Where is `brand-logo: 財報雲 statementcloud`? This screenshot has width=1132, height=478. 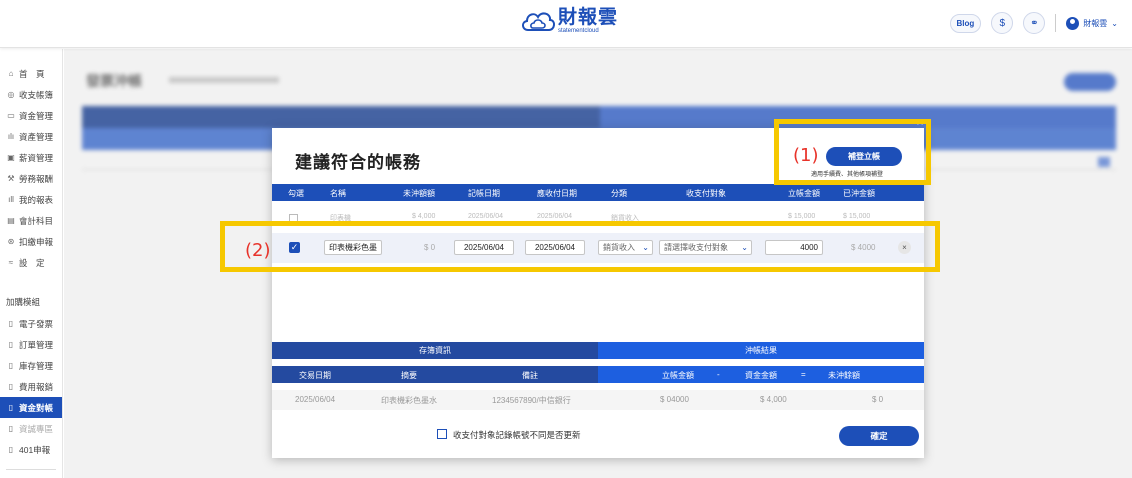 brand-logo: 財報雲 statementcloud is located at coordinates (569, 21).